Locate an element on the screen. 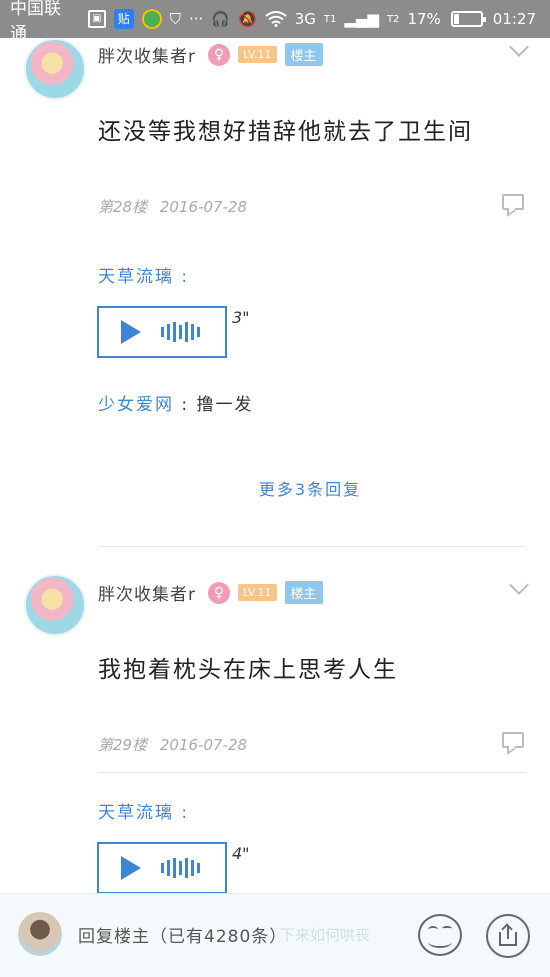 The image size is (550, 977). sim2-label: T2 is located at coordinates (393, 19).